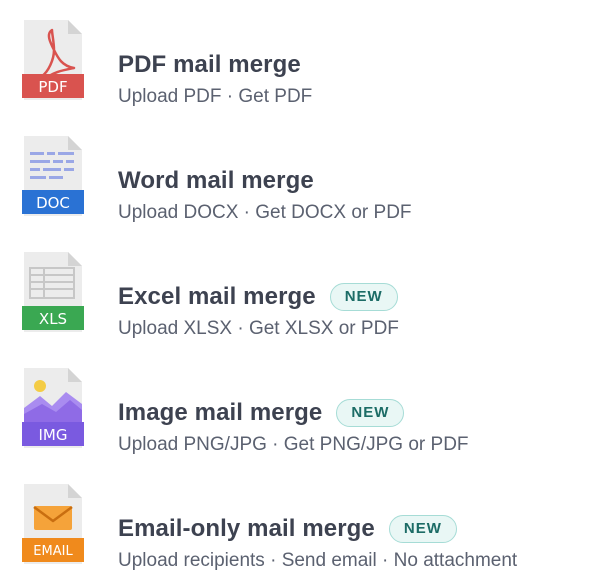 The width and height of the screenshot is (600, 584). I want to click on option-title: Email-only mail merge, so click(246, 528).